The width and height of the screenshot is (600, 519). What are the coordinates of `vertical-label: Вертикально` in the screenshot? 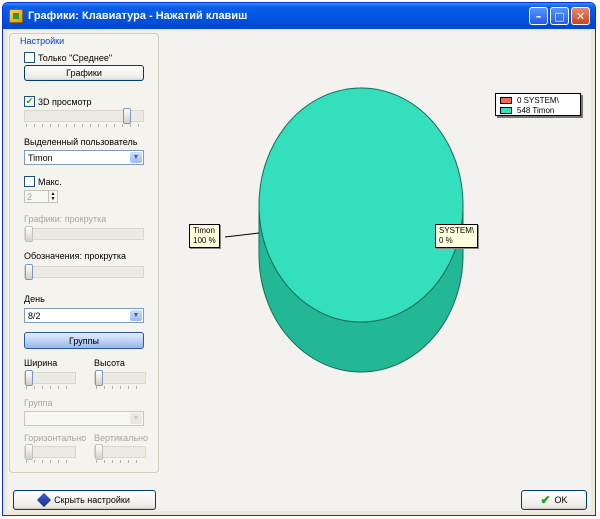 It's located at (121, 438).